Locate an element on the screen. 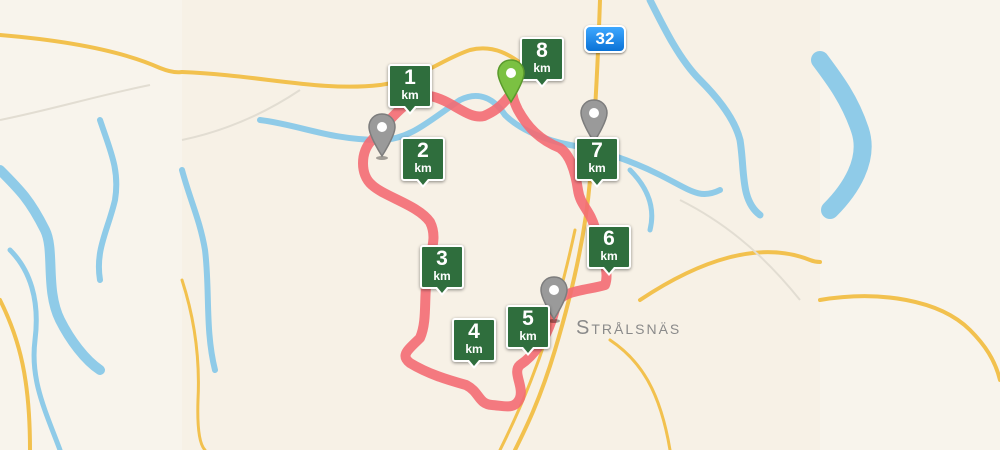 The width and height of the screenshot is (1000, 450). km-marker-7: 7 km is located at coordinates (597, 162).